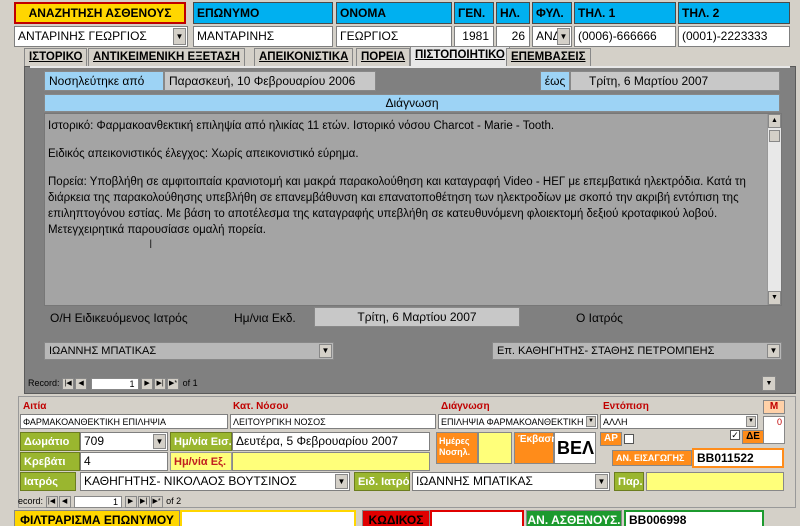 The width and height of the screenshot is (800, 526). I want to click on sp-doctor-combo: ΙΩΑΝΝΗΣ ΜΠΑΤΙΚΑΣ ▼, so click(511, 481).